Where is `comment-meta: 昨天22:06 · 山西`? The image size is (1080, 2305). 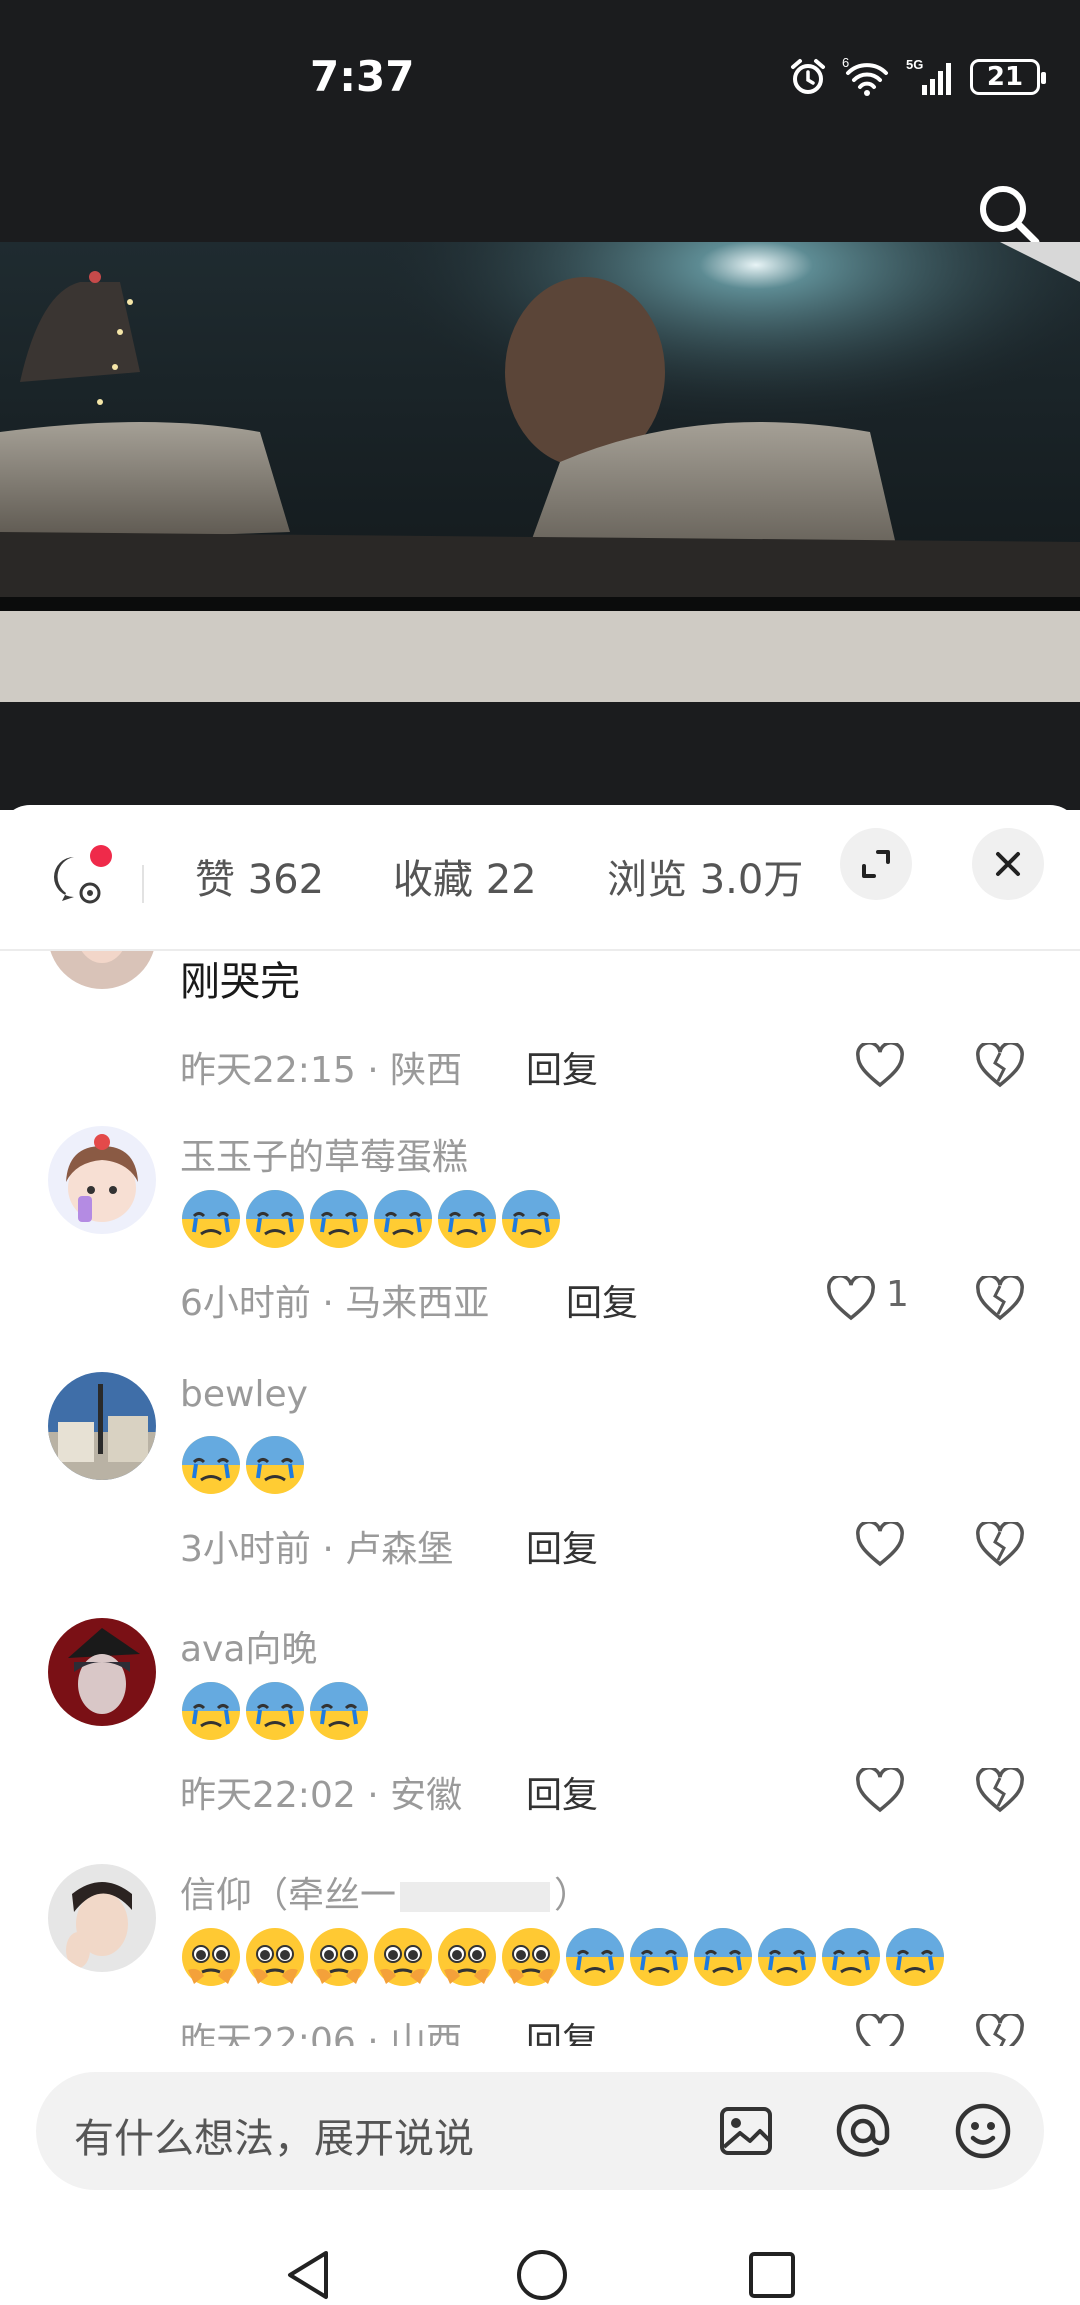
comment-meta: 昨天22:06 · 山西 is located at coordinates (321, 2033).